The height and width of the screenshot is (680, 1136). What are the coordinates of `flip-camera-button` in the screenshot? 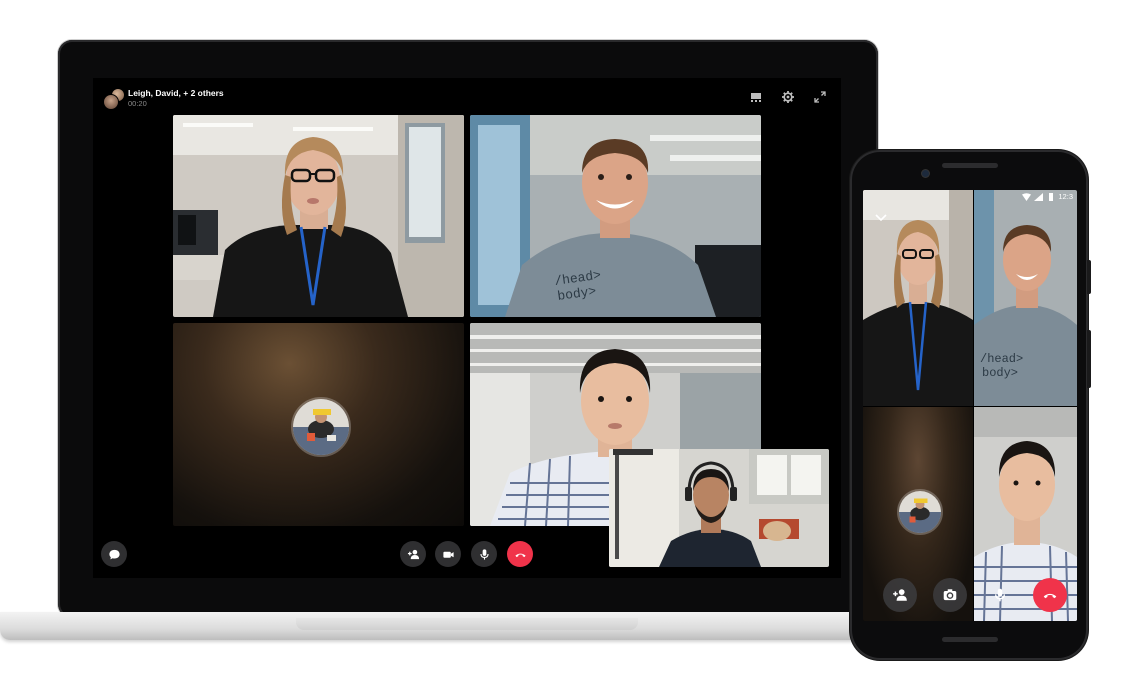 It's located at (950, 595).